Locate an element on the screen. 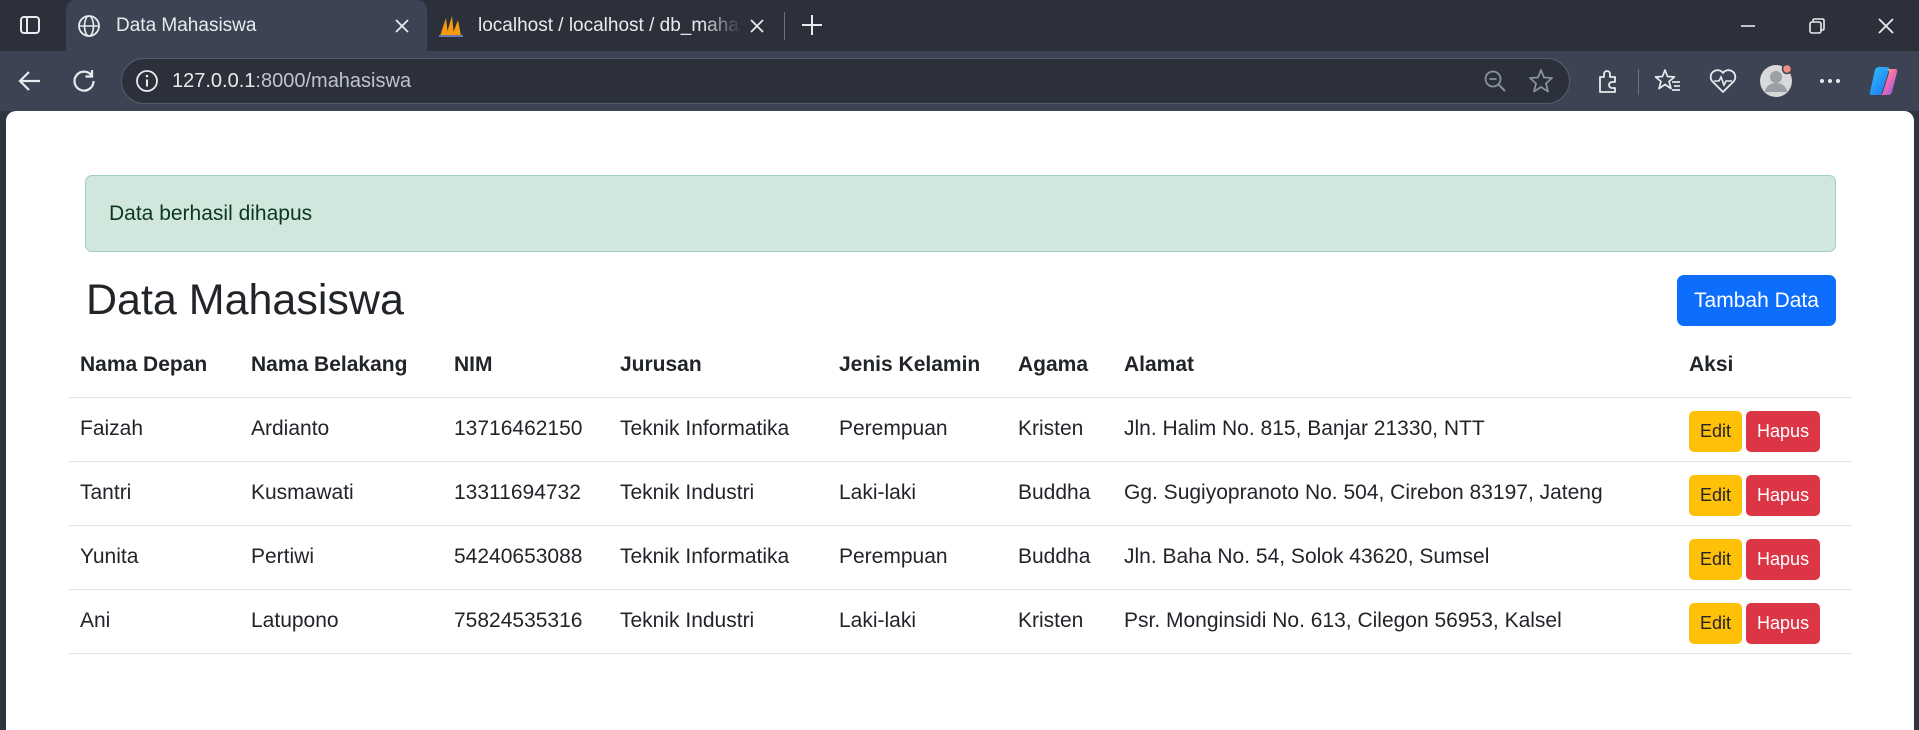  cell-nama-belakang: Ardianto is located at coordinates (341, 429).